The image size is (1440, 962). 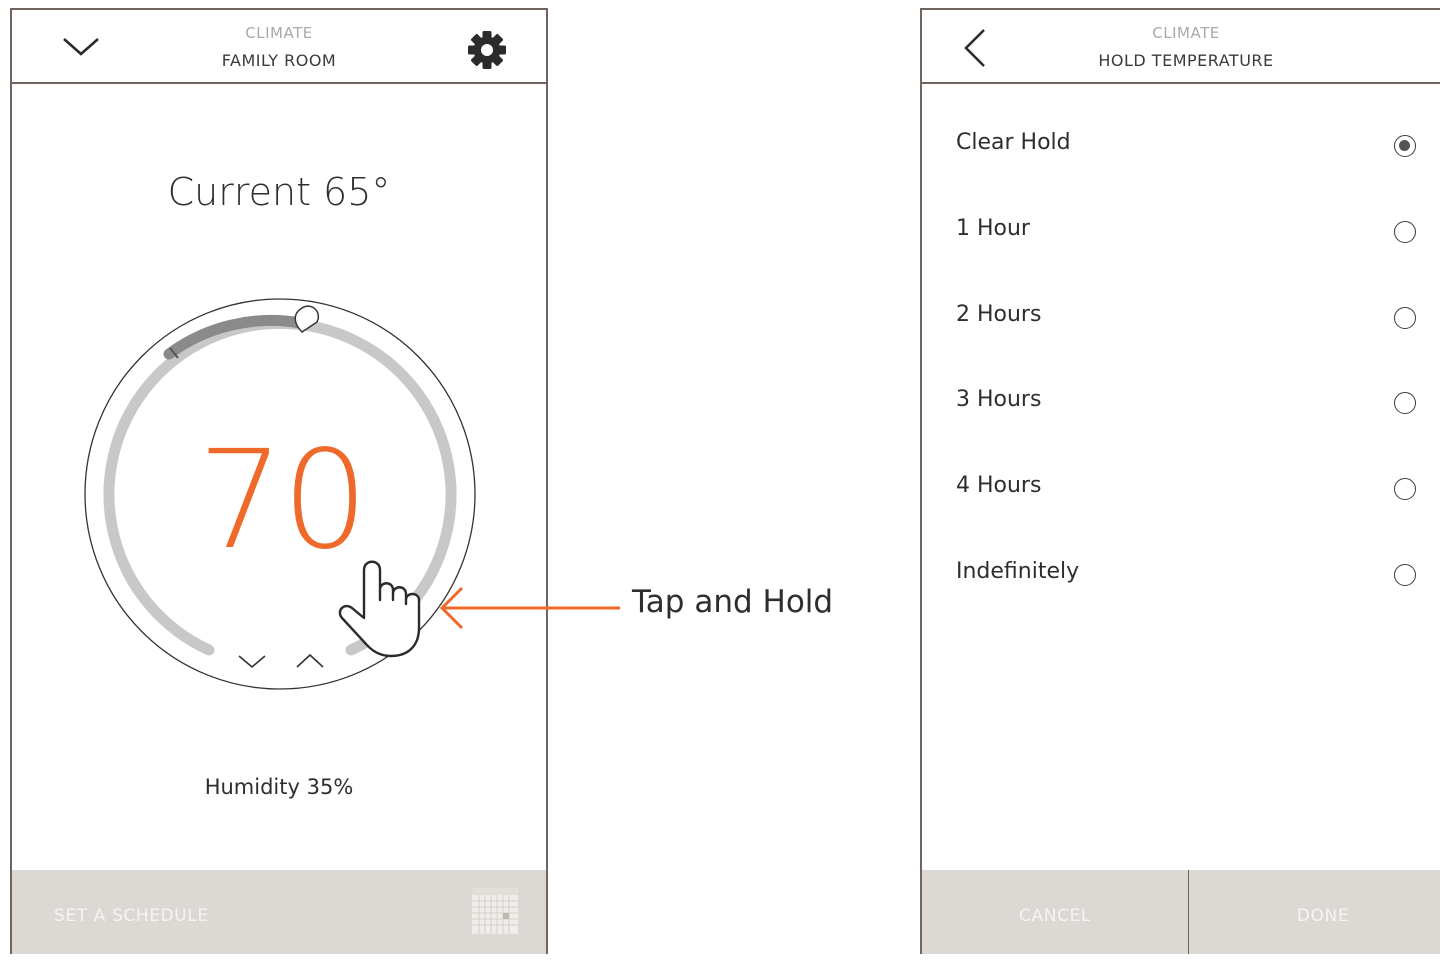 I want to click on option-1-hour: 1 Hour, so click(x=1181, y=239).